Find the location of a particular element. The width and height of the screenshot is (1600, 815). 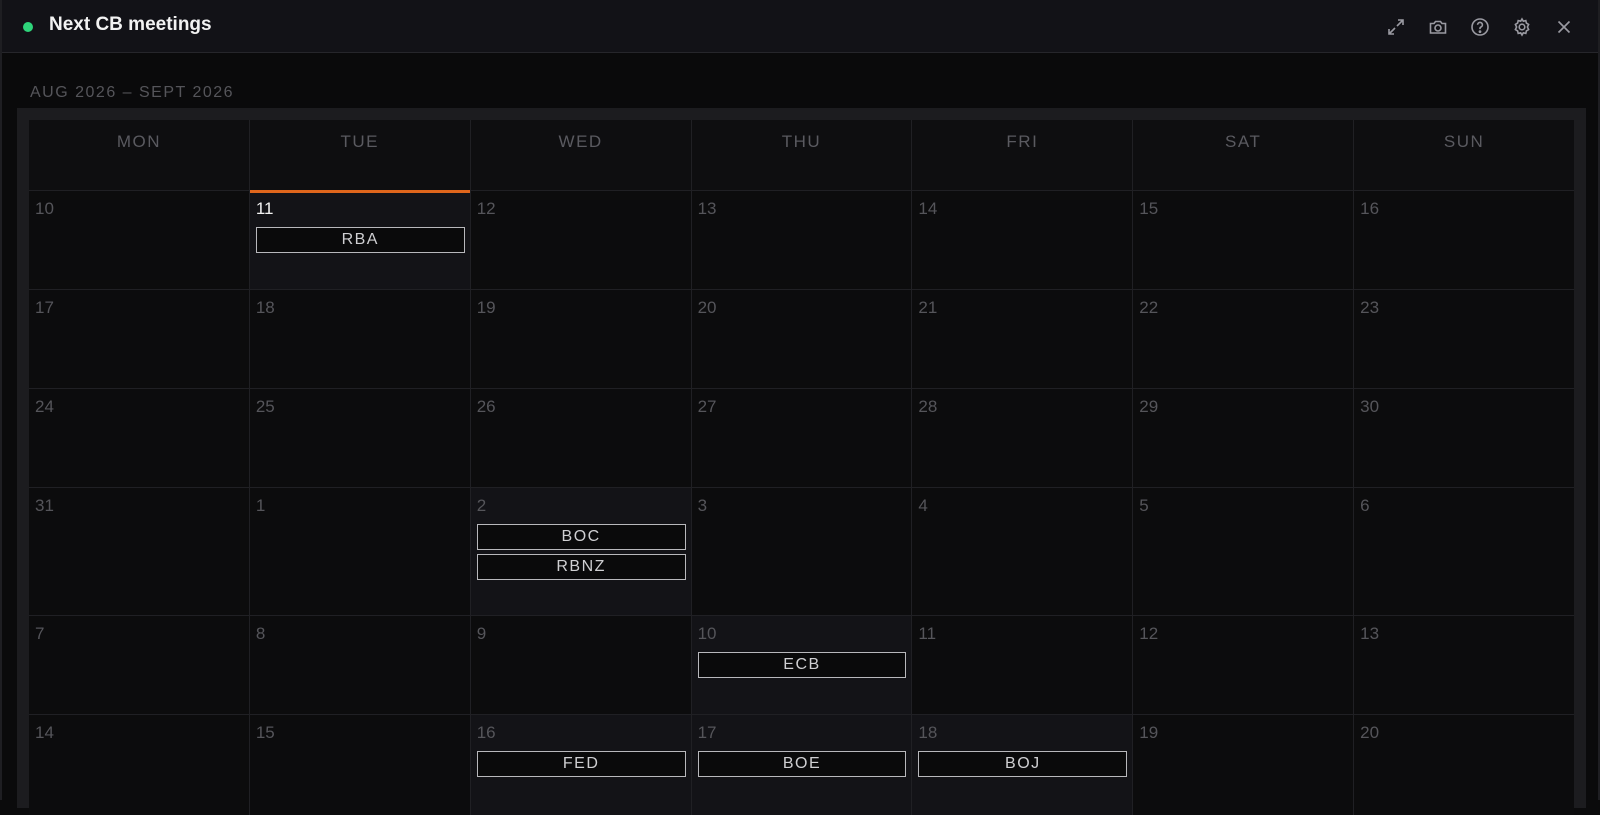

day-cell: 25 is located at coordinates (359, 438).